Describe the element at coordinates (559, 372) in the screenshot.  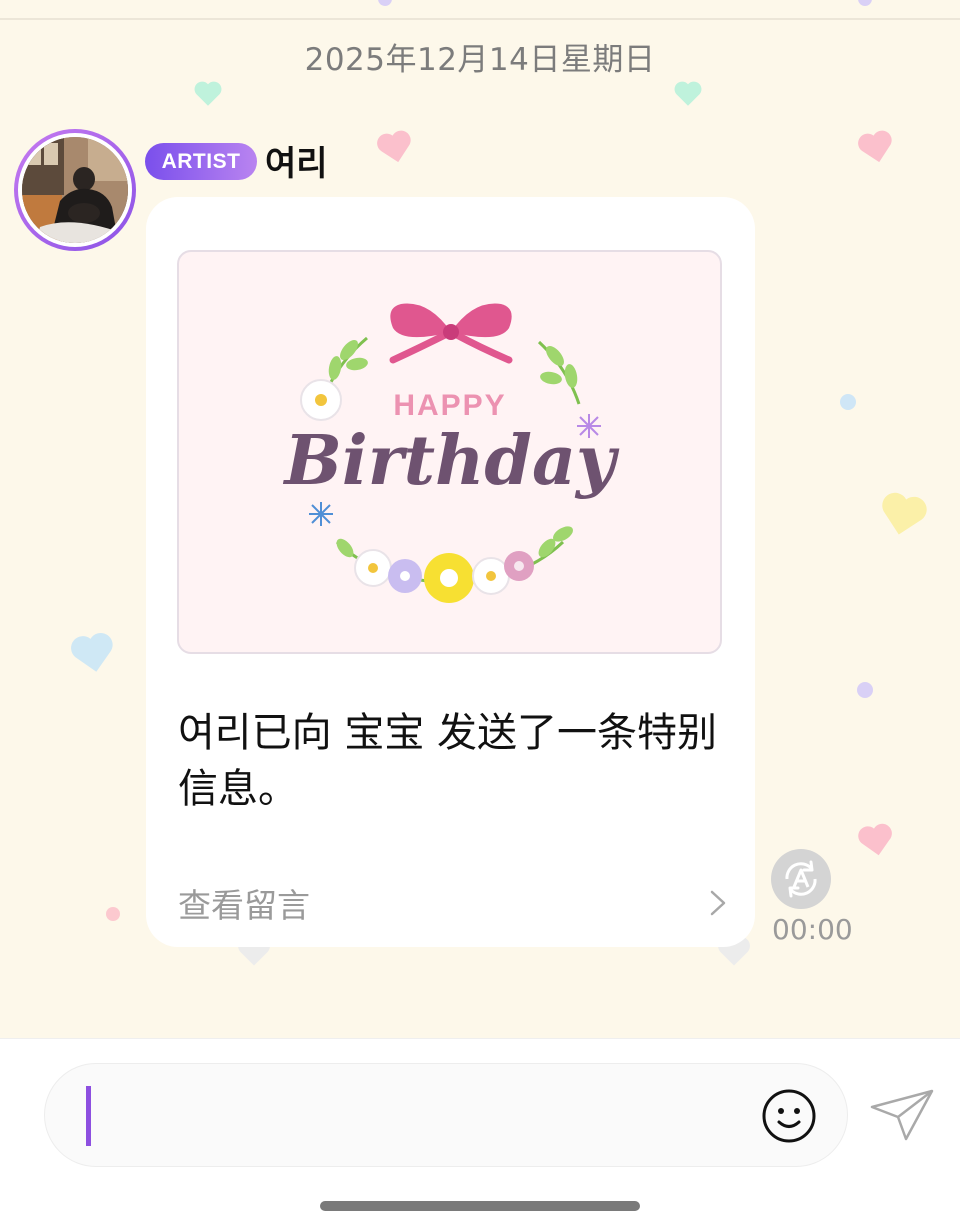
I see `leaf-sprig-right-icon` at that location.